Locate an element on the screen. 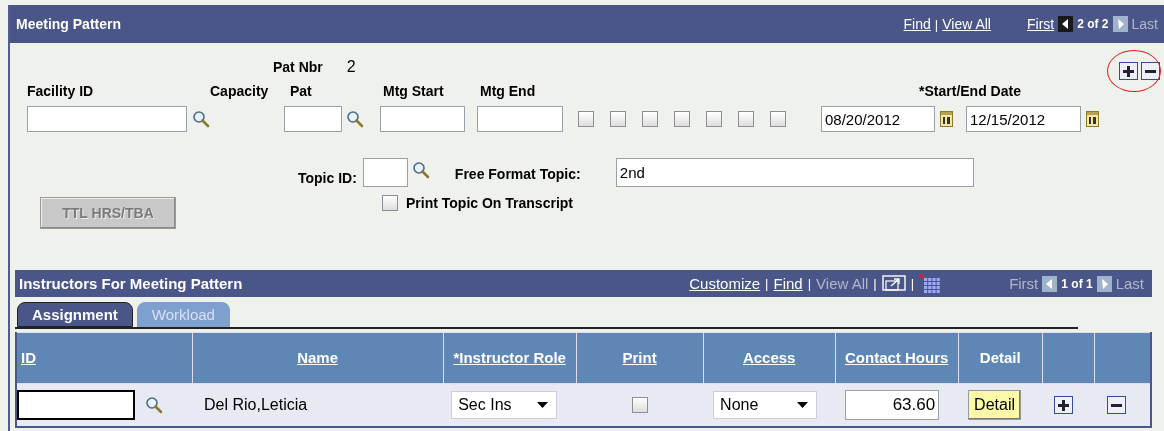 The width and height of the screenshot is (1164, 431). role-dropdown: Sec Ins is located at coordinates (504, 405).